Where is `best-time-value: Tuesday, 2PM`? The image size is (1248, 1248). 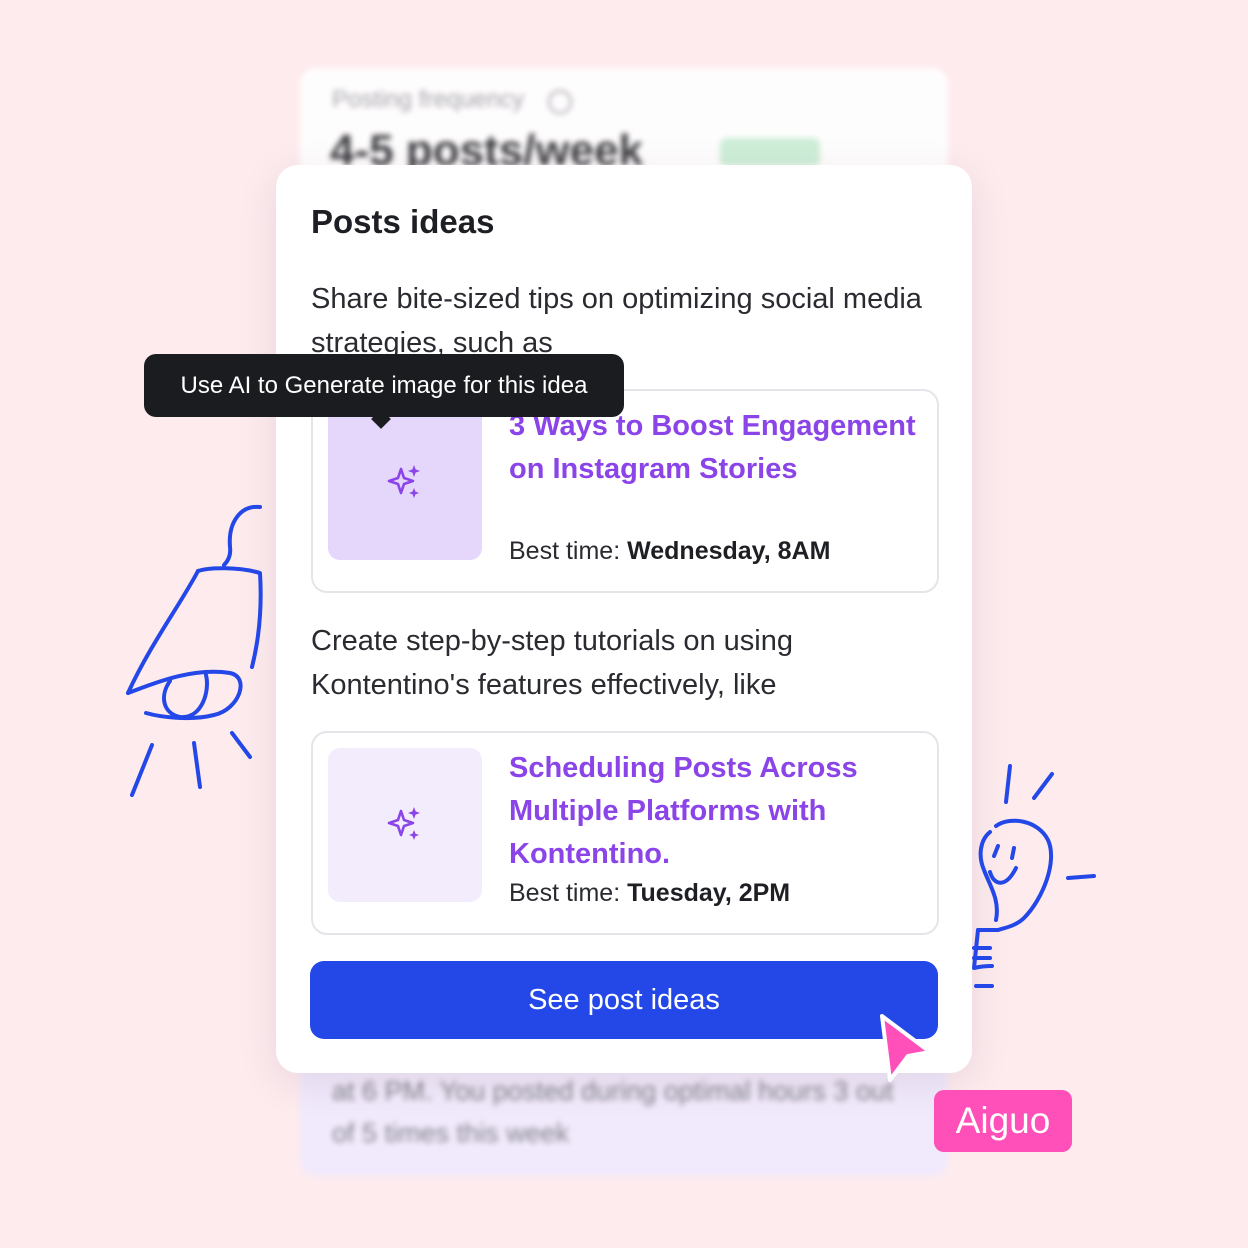
best-time-value: Tuesday, 2PM is located at coordinates (709, 893).